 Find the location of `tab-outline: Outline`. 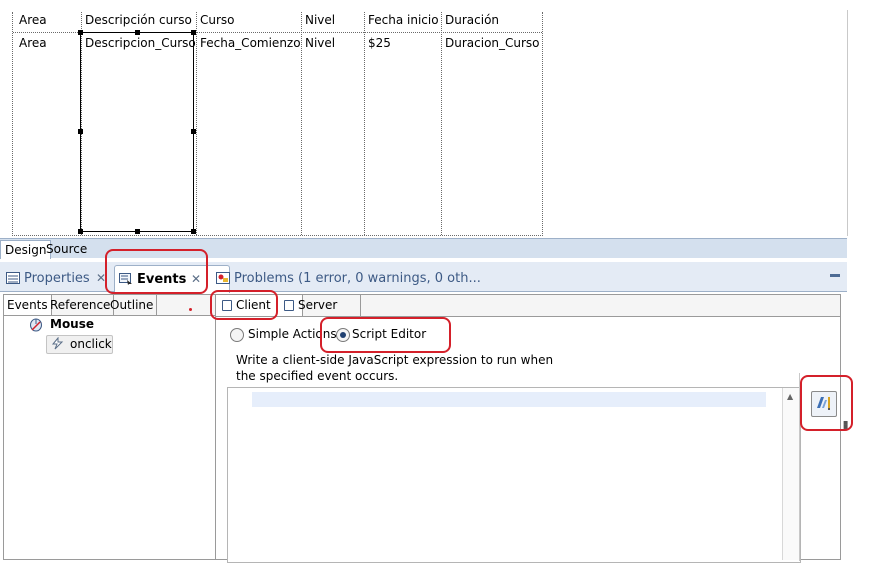

tab-outline: Outline is located at coordinates (132, 305).